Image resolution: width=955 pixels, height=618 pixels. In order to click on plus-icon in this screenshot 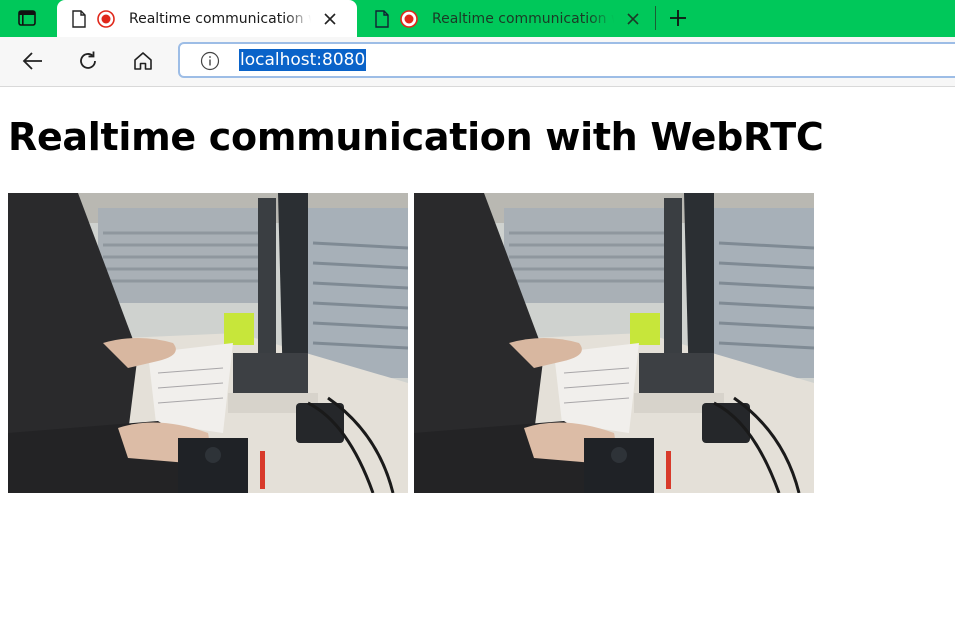, I will do `click(678, 18)`.